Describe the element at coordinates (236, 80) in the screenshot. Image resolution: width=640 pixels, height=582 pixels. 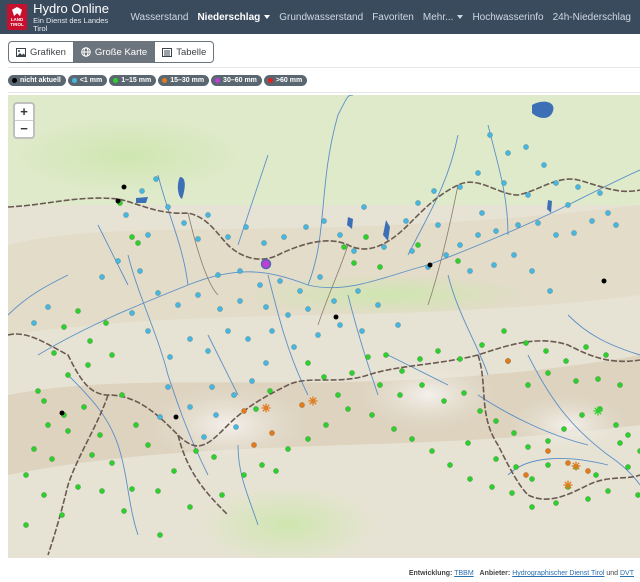
I see `legend-30-60mm: 30–60 mm` at that location.